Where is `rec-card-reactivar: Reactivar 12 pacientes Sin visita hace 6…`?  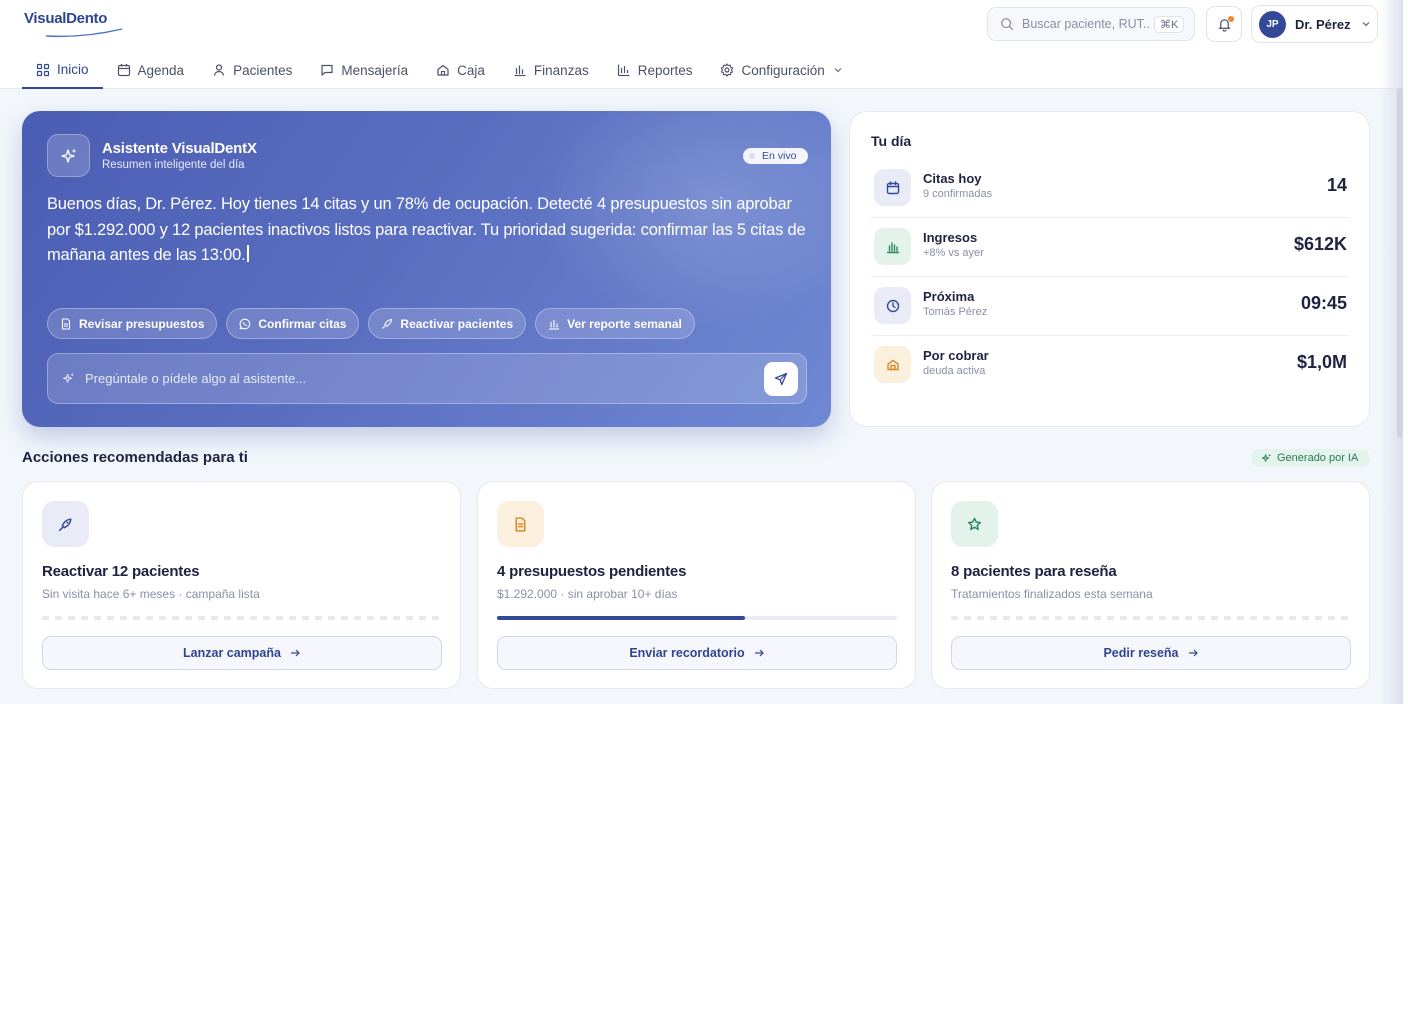
rec-card-reactivar: Reactivar 12 pacientes Sin visita hace 6… is located at coordinates (241, 585).